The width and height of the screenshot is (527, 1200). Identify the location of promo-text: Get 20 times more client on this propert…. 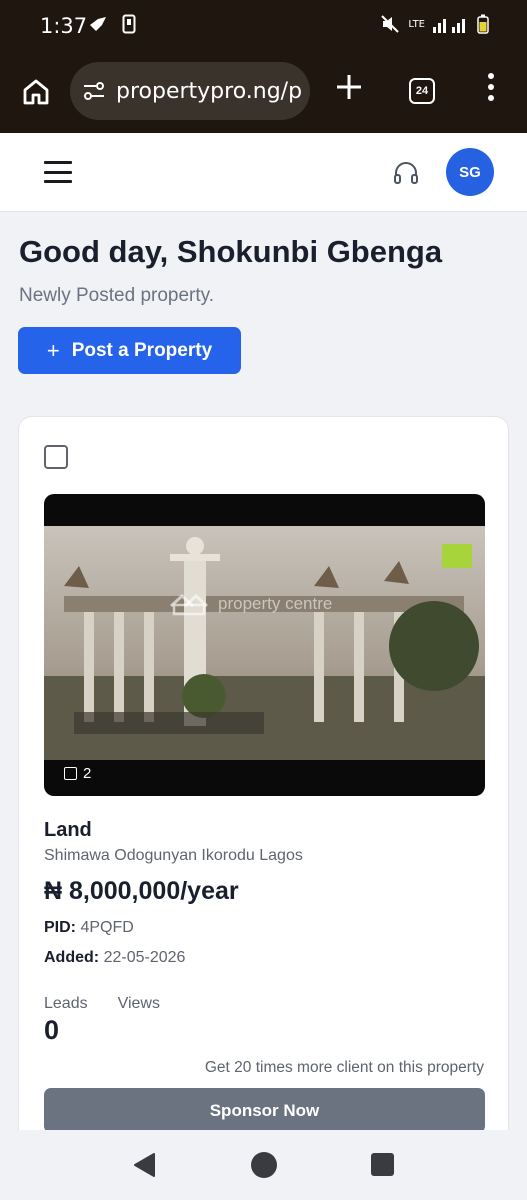
(344, 1067).